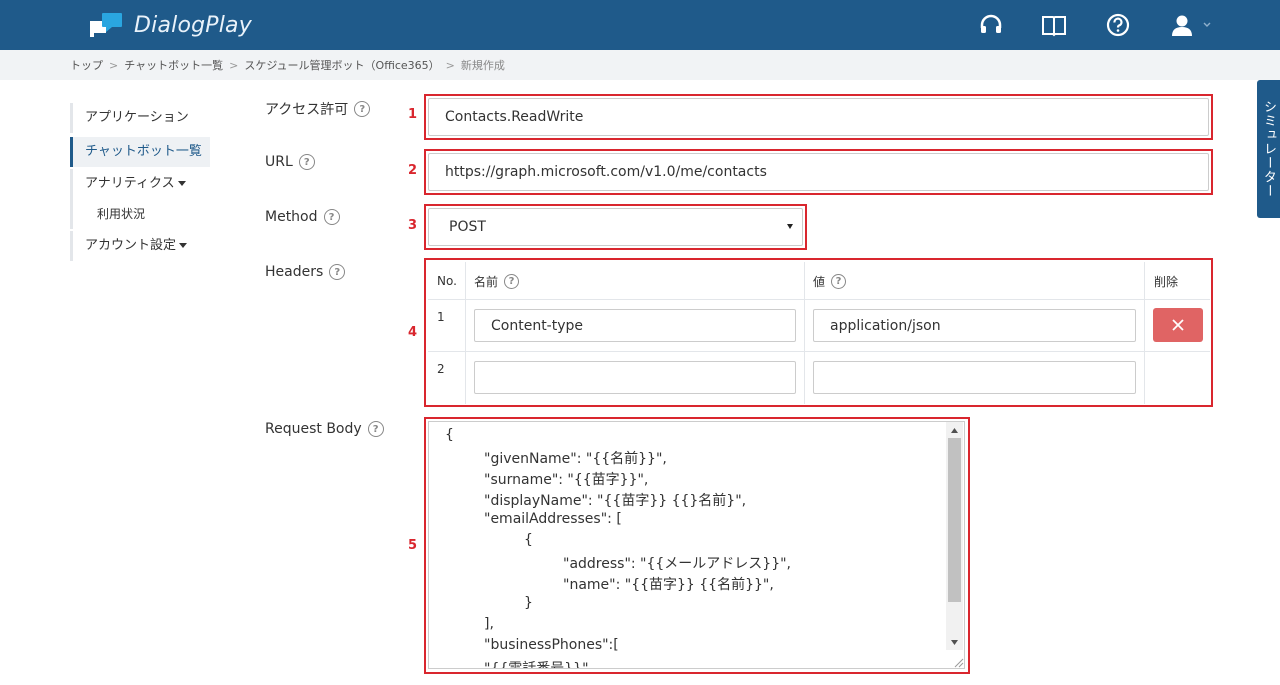  What do you see at coordinates (640, 25) in the screenshot?
I see `top-bar: DialogPlay` at bounding box center [640, 25].